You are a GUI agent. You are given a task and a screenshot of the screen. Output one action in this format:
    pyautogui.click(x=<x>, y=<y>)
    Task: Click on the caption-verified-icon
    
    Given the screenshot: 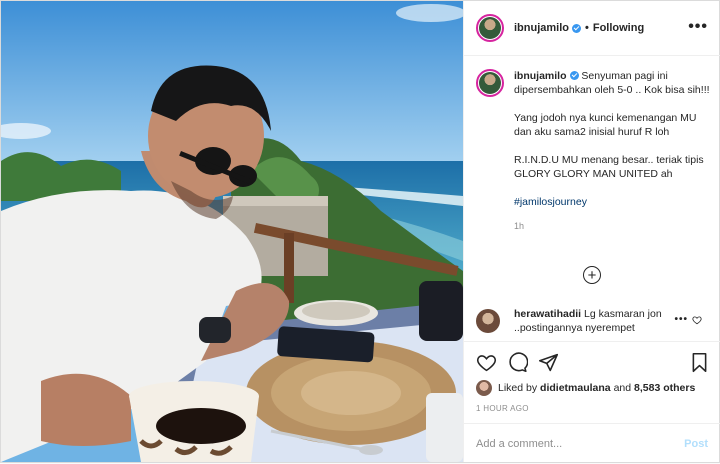 What is the action you would take?
    pyautogui.click(x=574, y=75)
    